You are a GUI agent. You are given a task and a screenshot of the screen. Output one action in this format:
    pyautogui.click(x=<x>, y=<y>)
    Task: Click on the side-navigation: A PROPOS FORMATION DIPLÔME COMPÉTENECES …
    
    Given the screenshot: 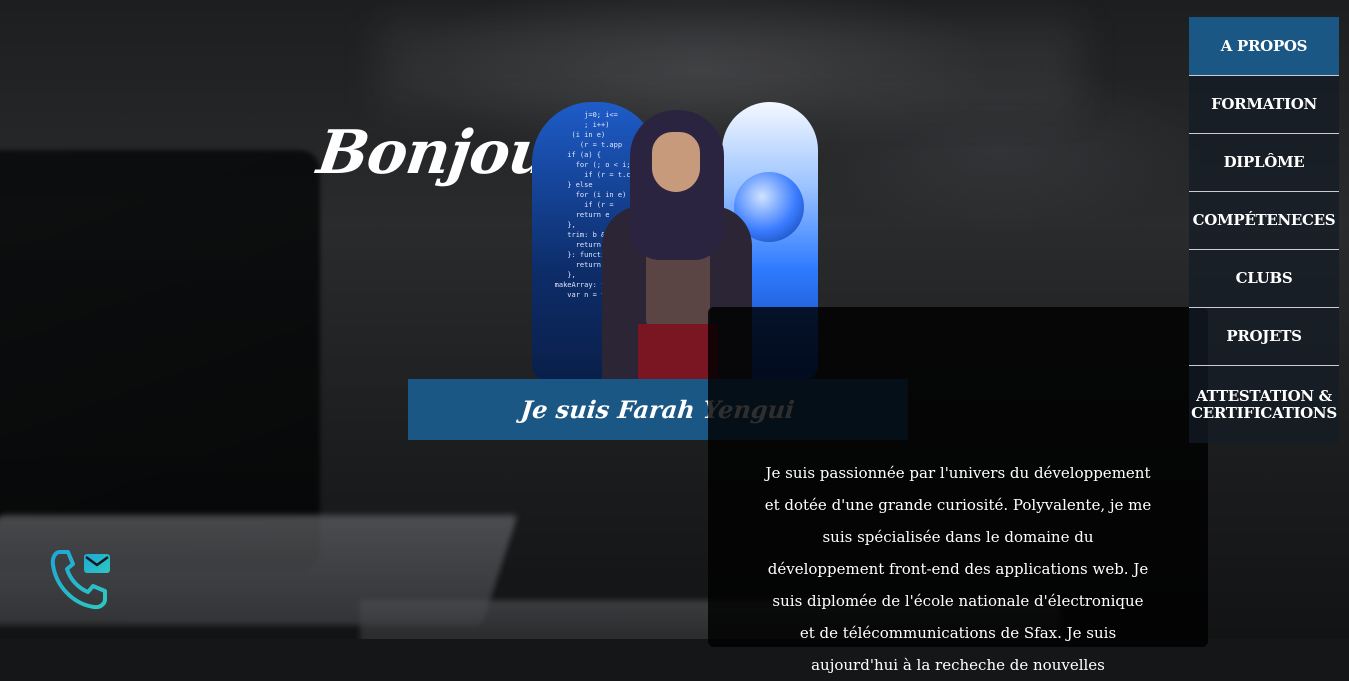 What is the action you would take?
    pyautogui.click(x=1264, y=230)
    